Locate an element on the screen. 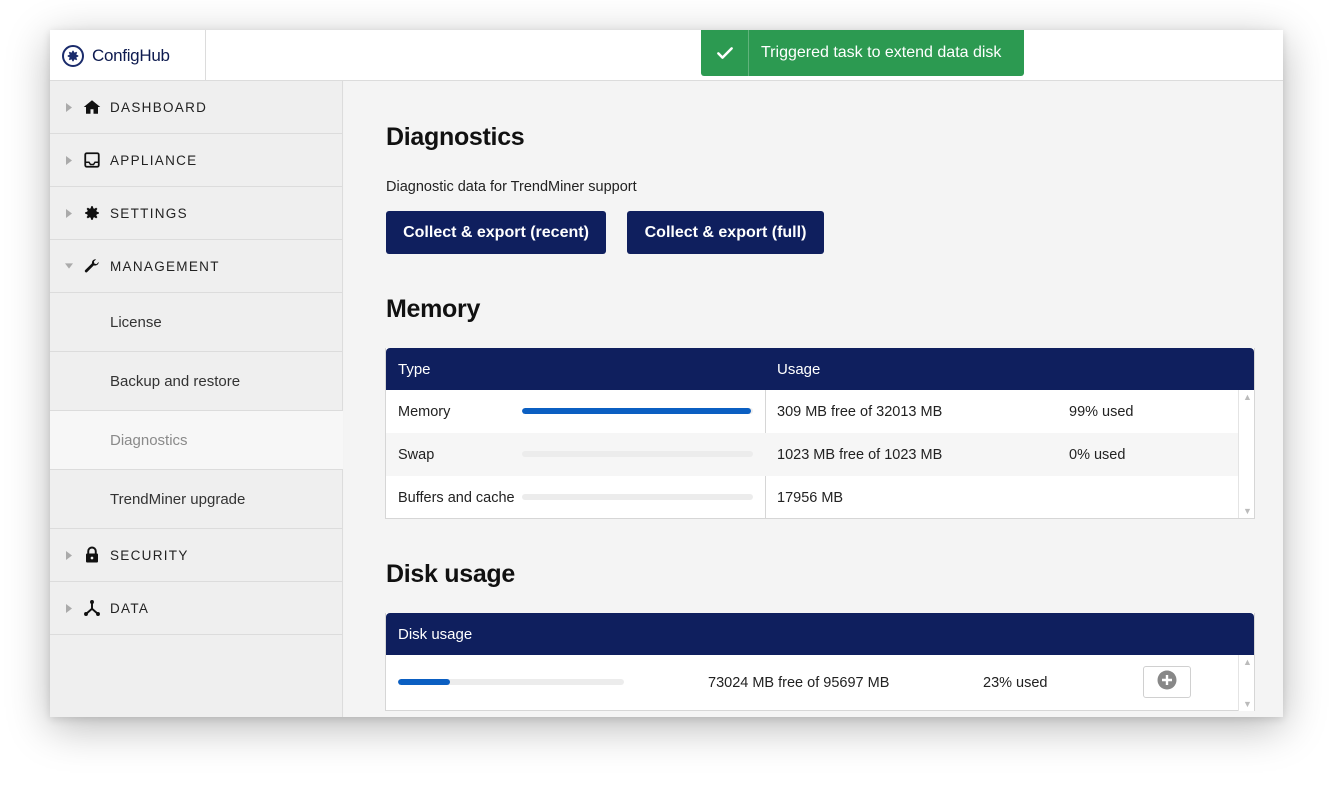 This screenshot has width=1333, height=787. sidebar-item-dashboard: DASHBOARD is located at coordinates (196, 107).